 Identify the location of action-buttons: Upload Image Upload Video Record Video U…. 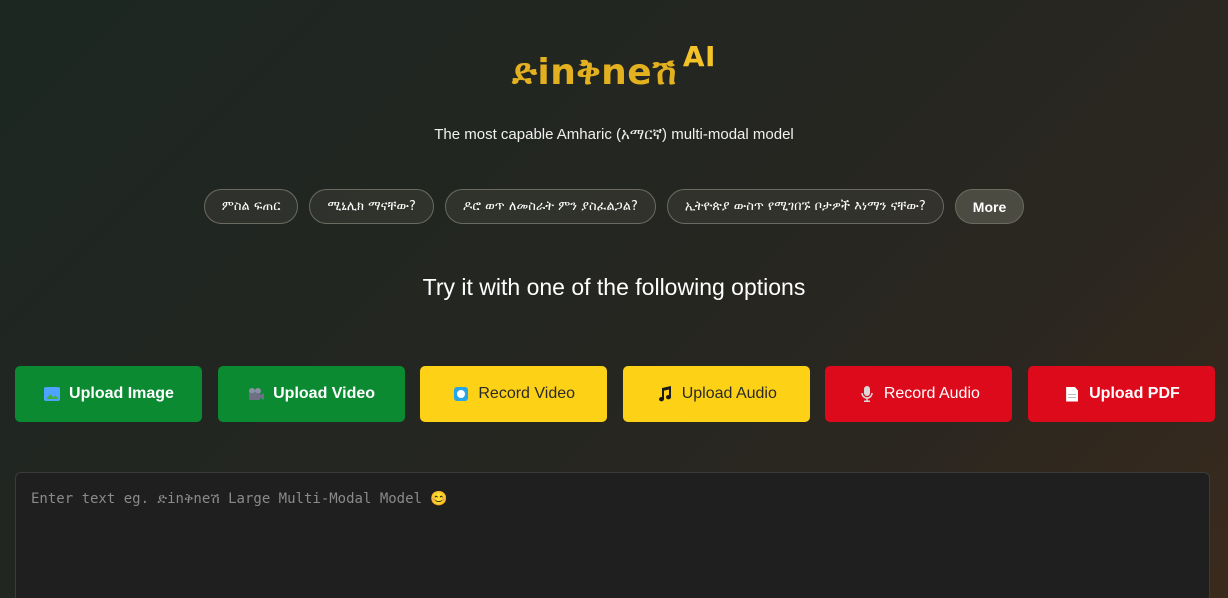
(615, 394).